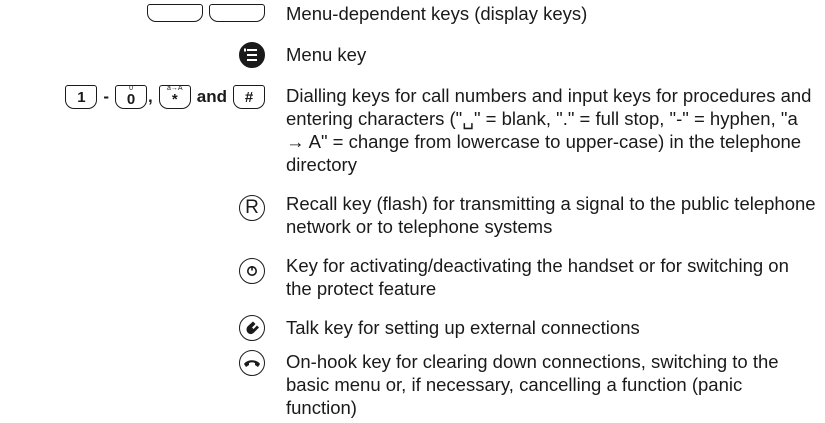  I want to click on description: Menu key, so click(326, 54).